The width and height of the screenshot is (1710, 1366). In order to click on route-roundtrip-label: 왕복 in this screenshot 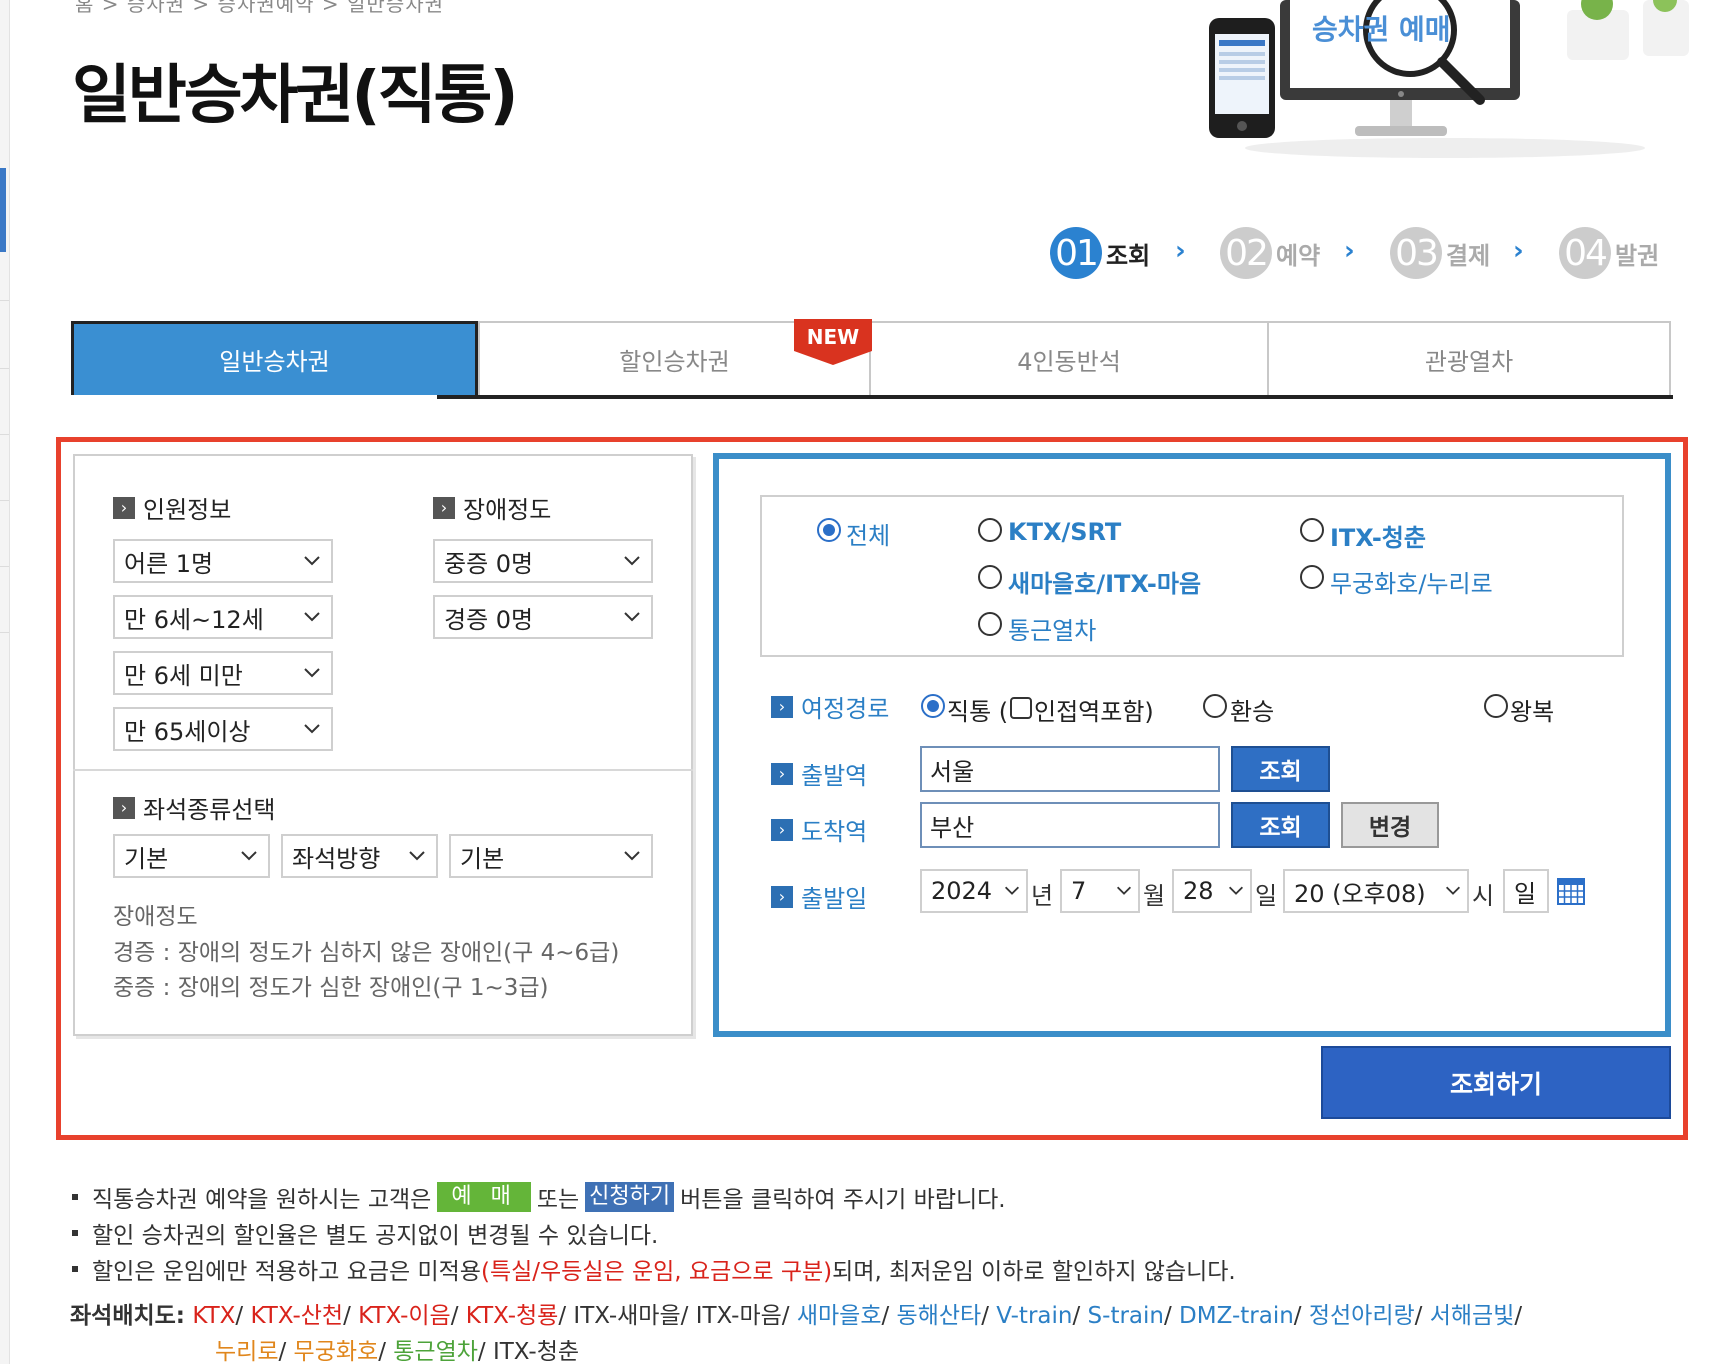, I will do `click(1532, 709)`.